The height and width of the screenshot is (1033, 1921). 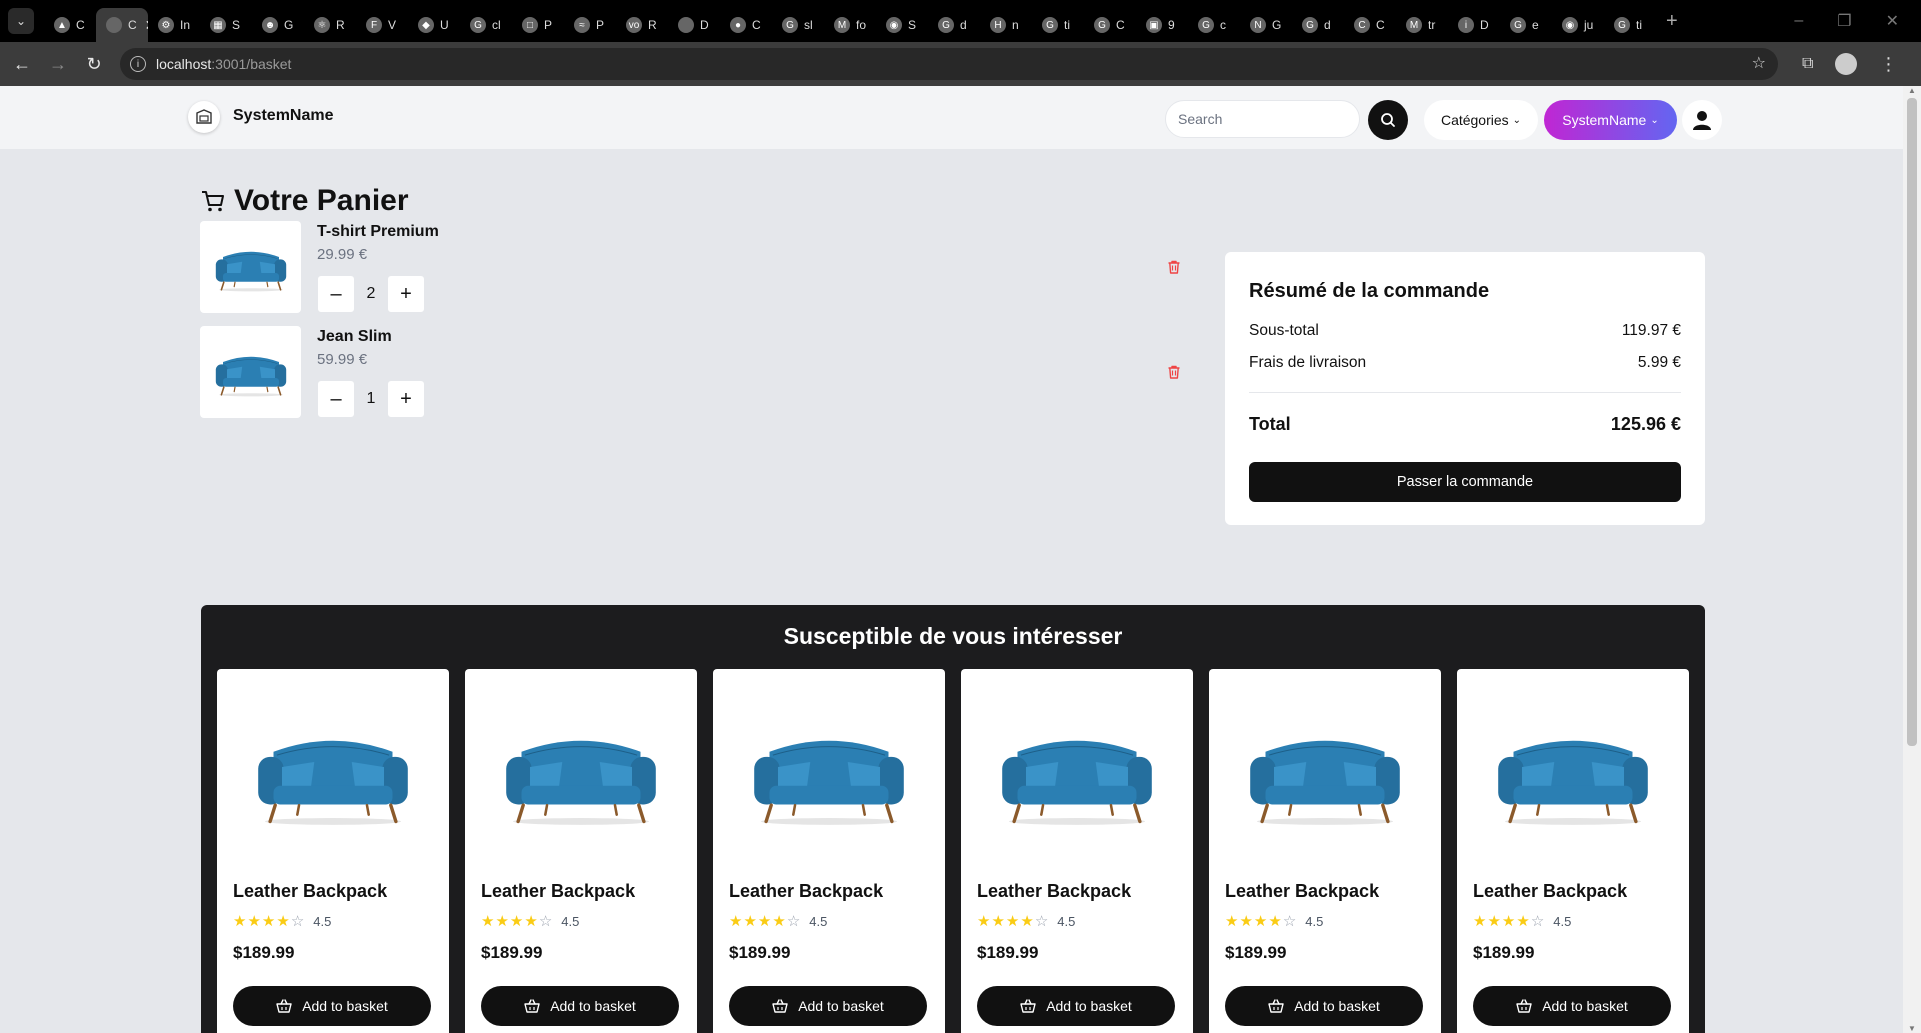 I want to click on page-scrollbar: ▲ ▼, so click(x=1912, y=559).